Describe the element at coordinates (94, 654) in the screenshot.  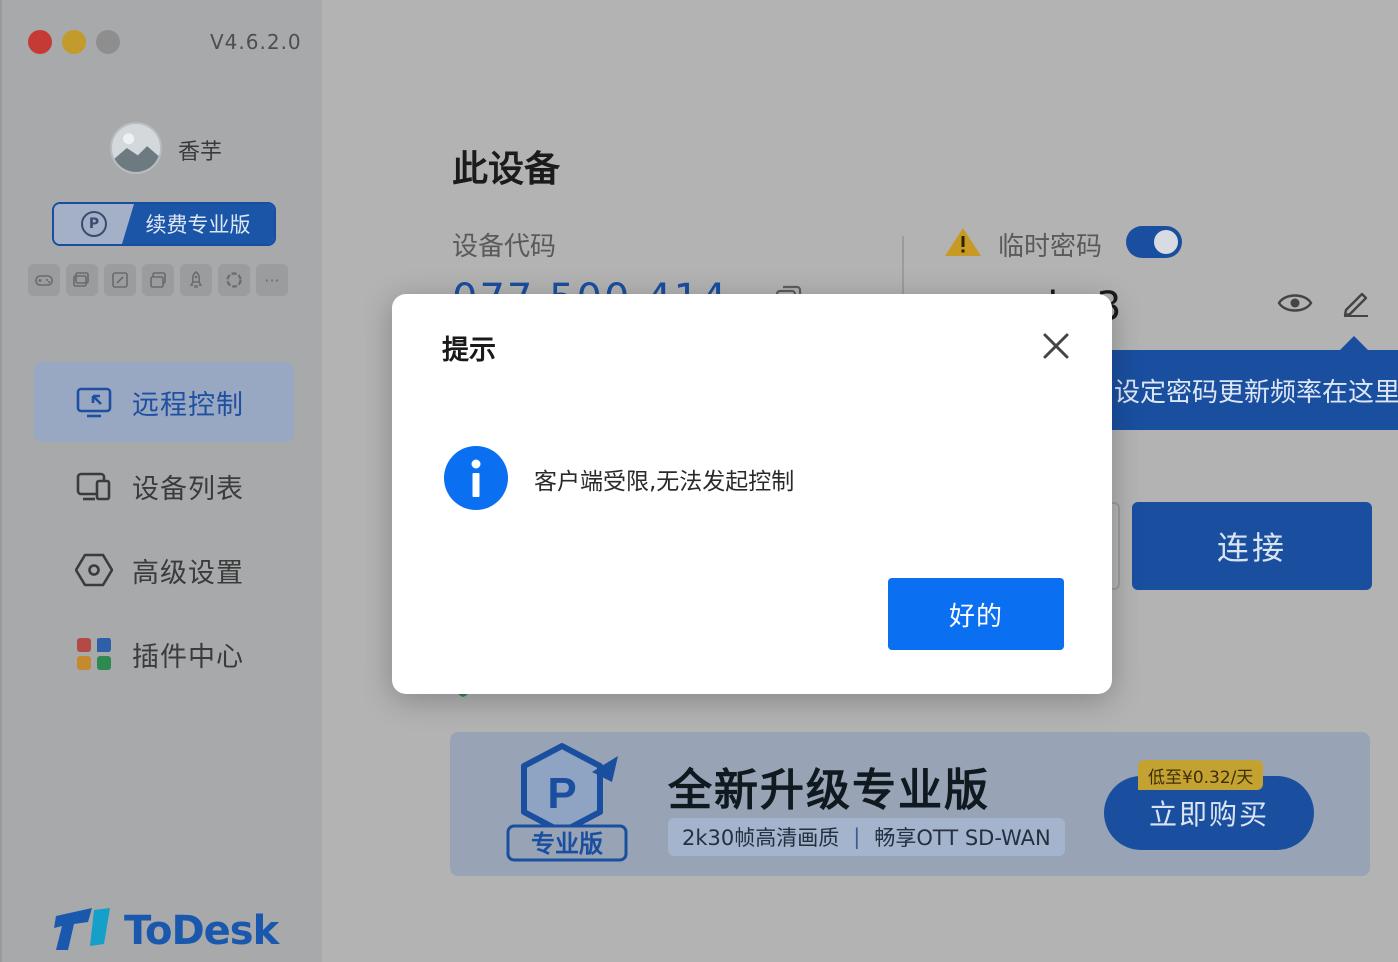
I see `plugins-icon` at that location.